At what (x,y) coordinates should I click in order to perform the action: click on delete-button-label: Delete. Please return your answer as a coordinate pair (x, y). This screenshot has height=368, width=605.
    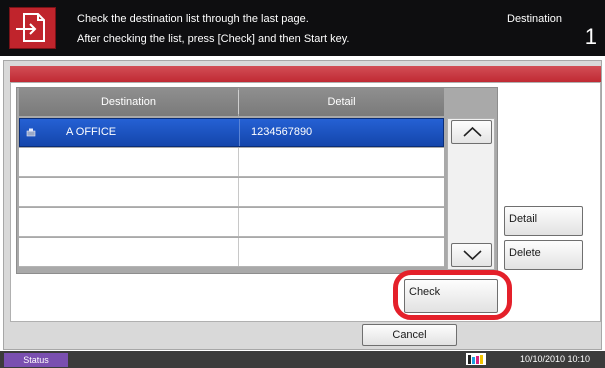
    Looking at the image, I should click on (525, 253).